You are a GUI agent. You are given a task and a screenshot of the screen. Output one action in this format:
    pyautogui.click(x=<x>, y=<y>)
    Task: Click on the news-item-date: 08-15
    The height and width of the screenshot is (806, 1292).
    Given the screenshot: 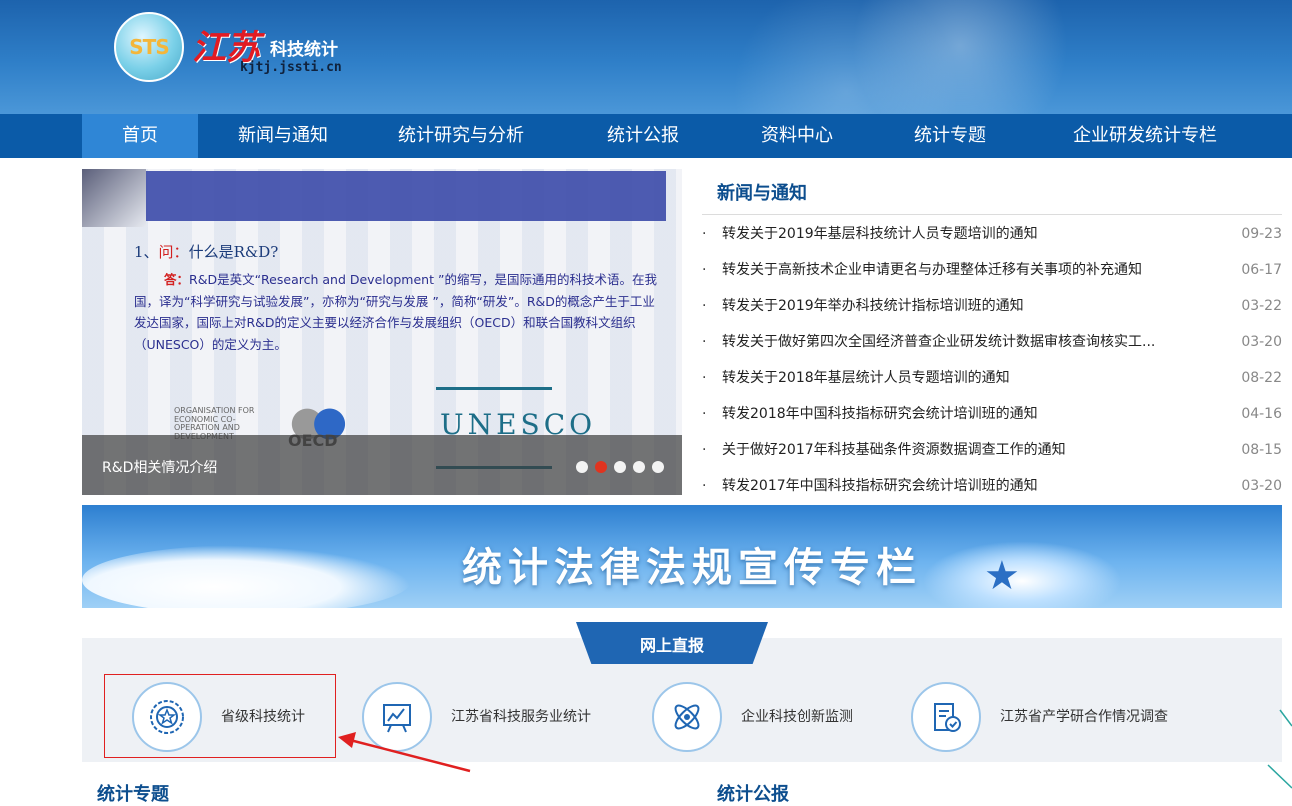 What is the action you would take?
    pyautogui.click(x=1261, y=450)
    